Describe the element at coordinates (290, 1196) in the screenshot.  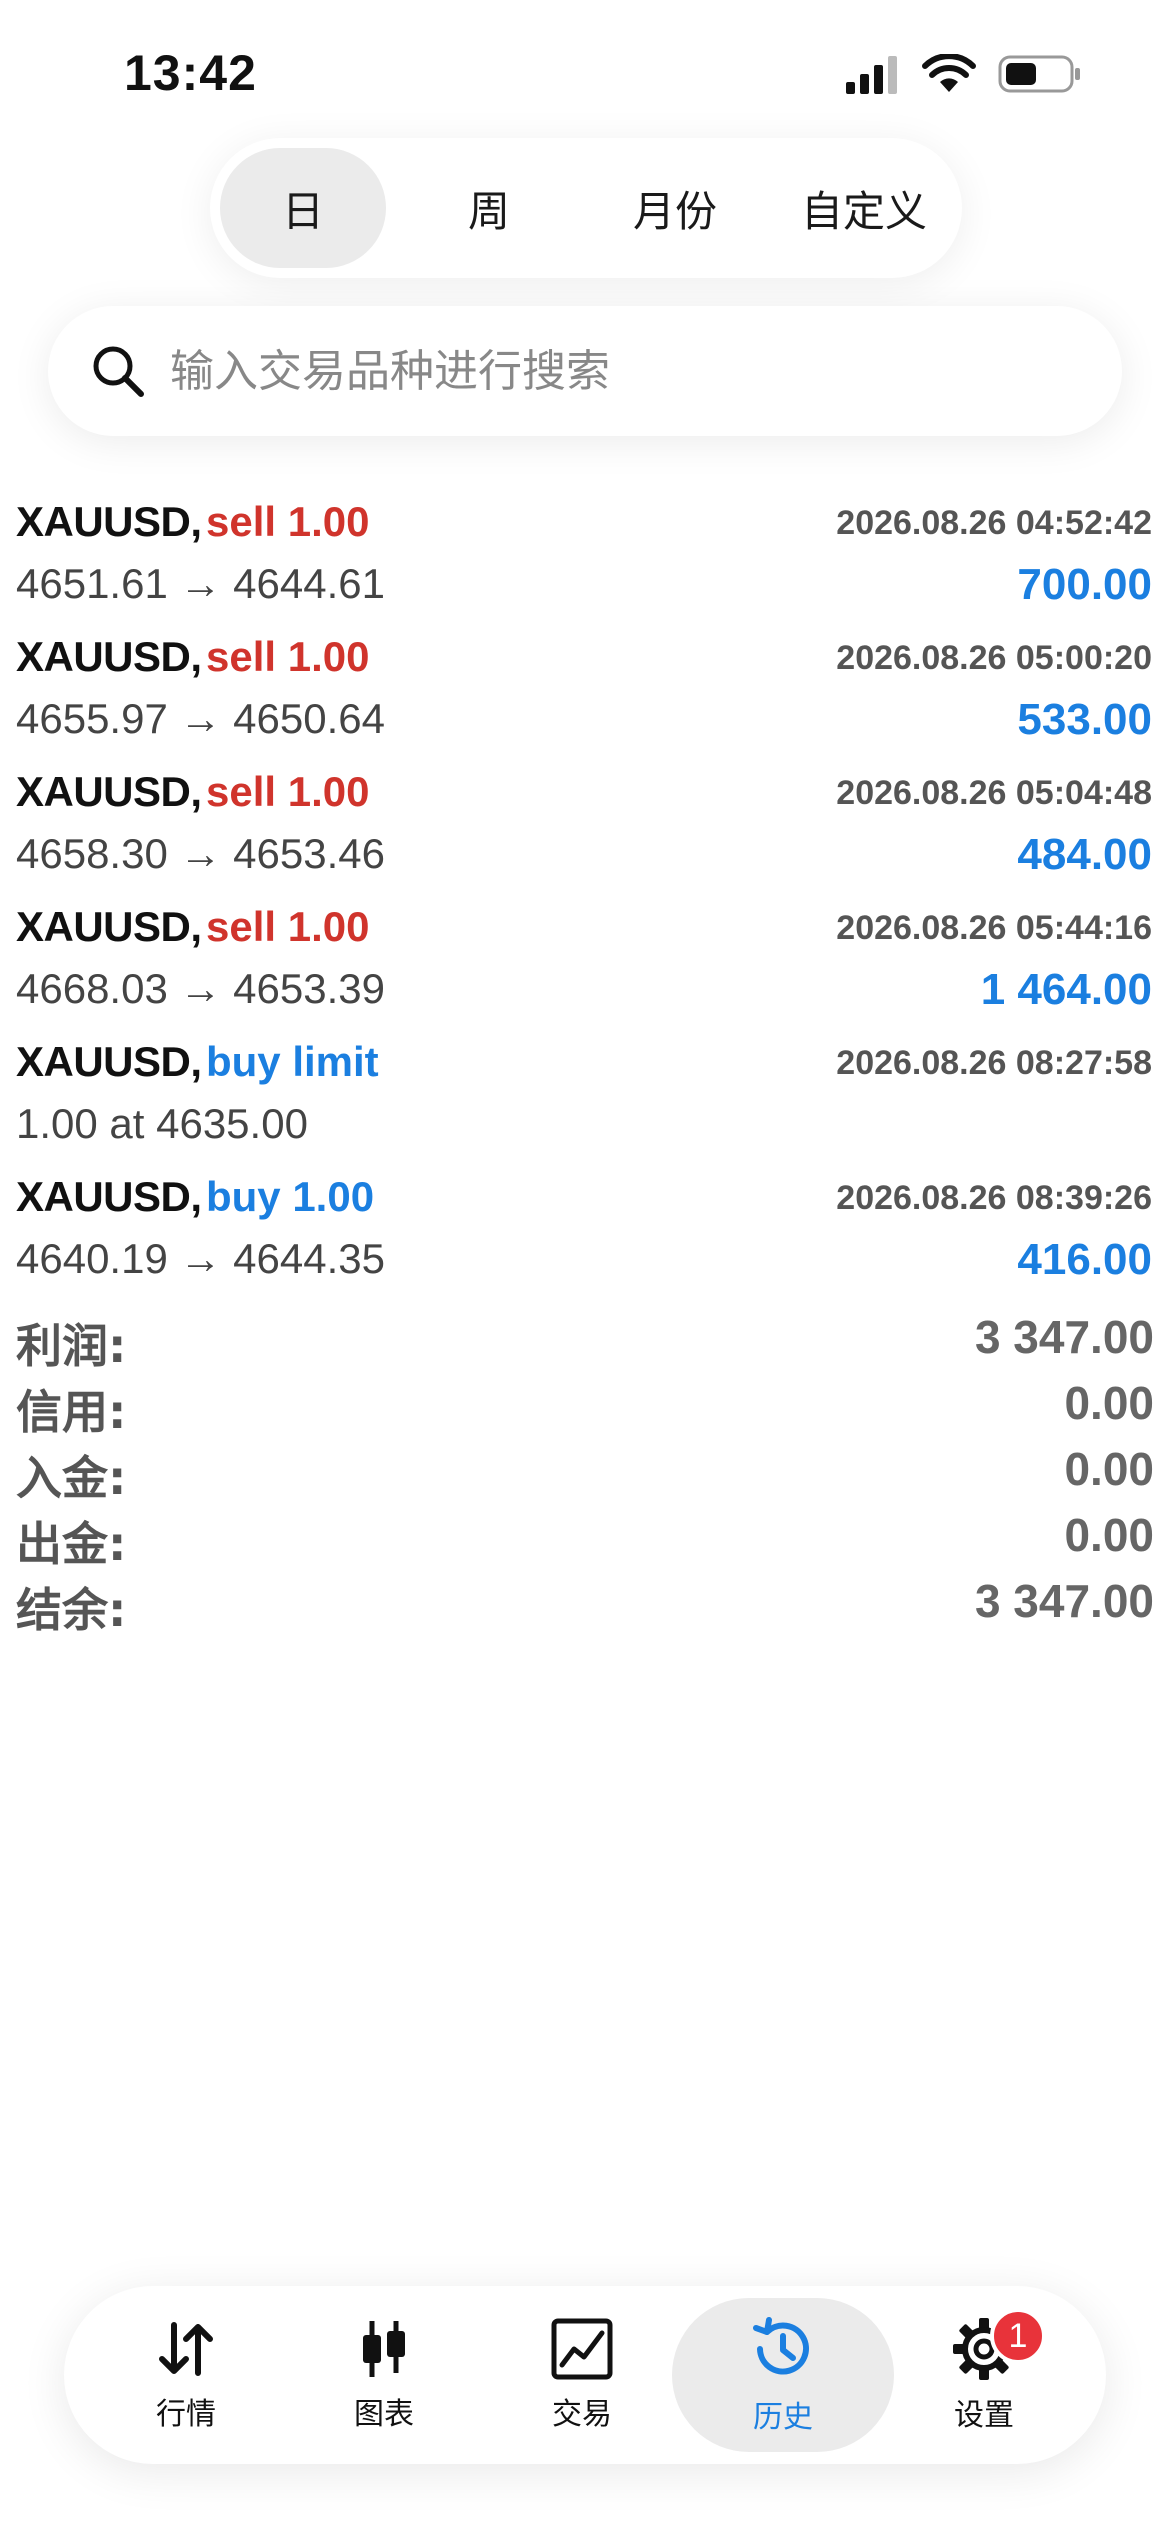
I see `trade-side: buy 1.00` at that location.